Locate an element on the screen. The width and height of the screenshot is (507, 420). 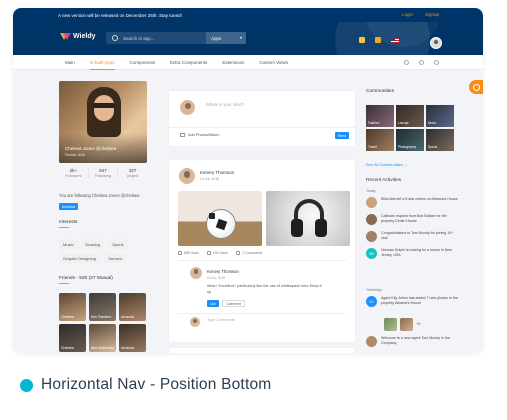
comment-author: Kenery Thomson is located at coordinates (223, 271).